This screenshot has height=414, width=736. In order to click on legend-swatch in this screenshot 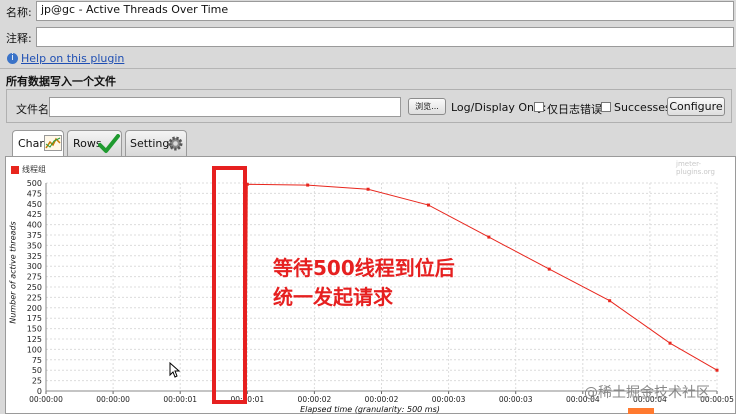, I will do `click(15, 170)`.